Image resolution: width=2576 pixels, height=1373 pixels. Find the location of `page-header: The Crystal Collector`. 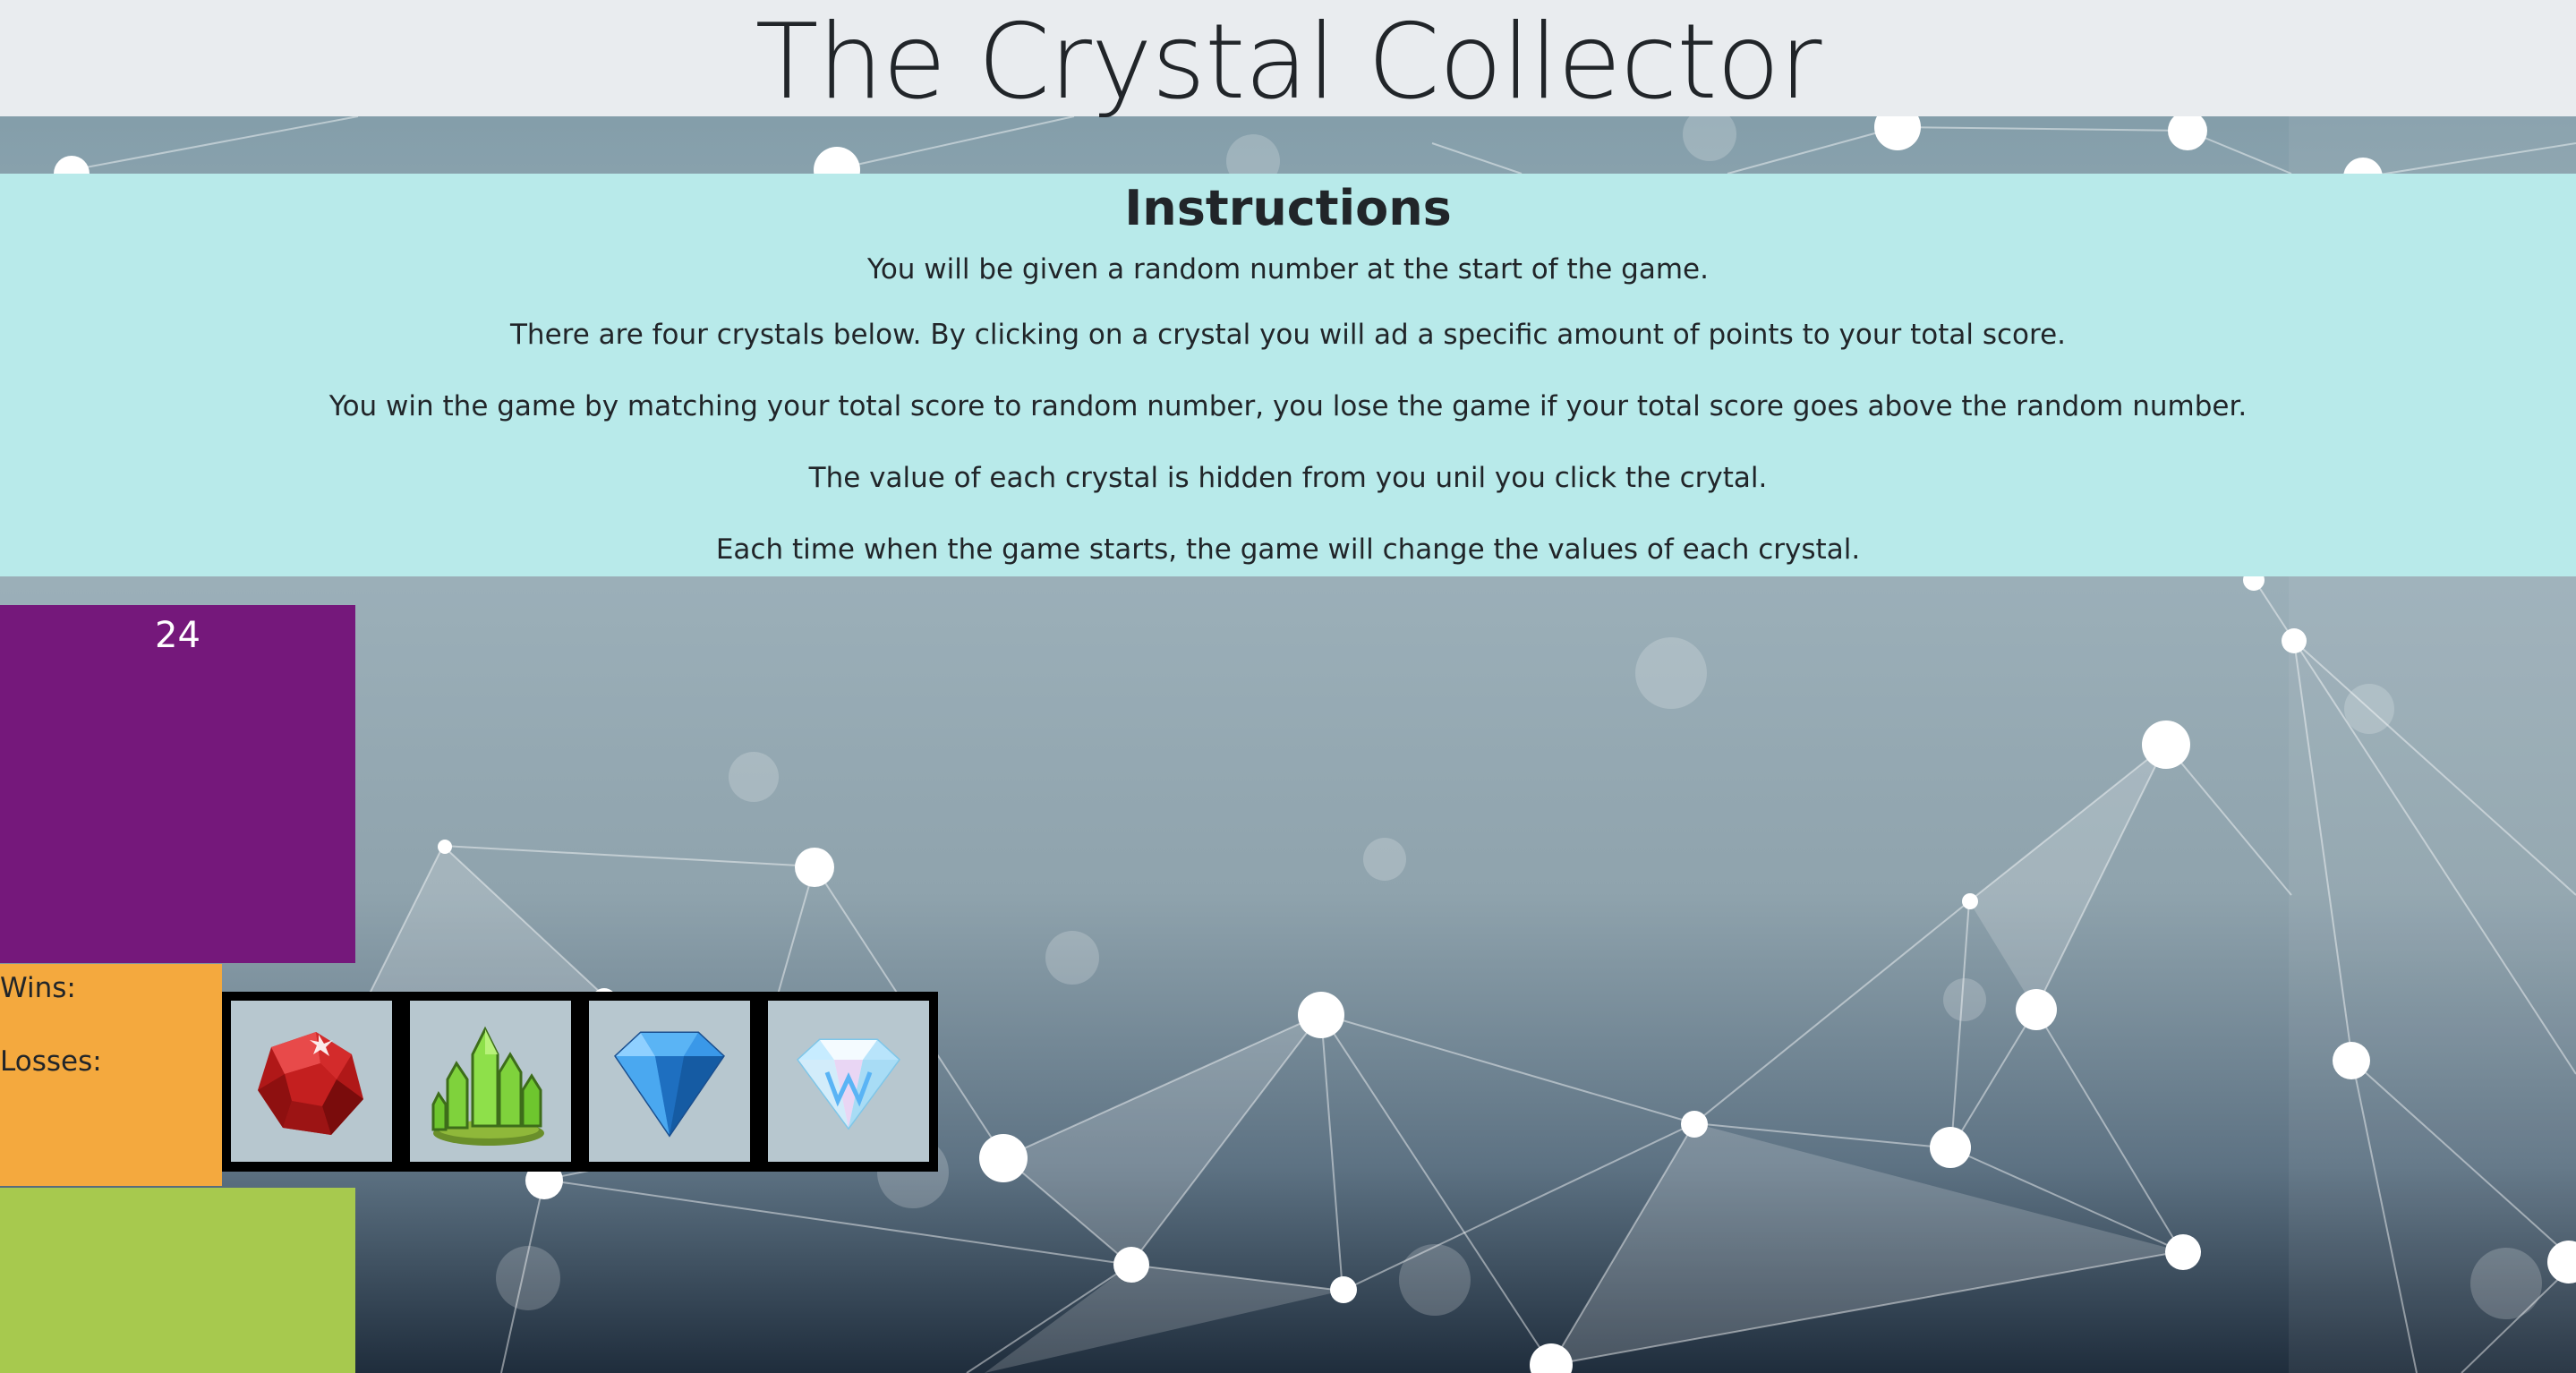

page-header: The Crystal Collector is located at coordinates (1288, 61).